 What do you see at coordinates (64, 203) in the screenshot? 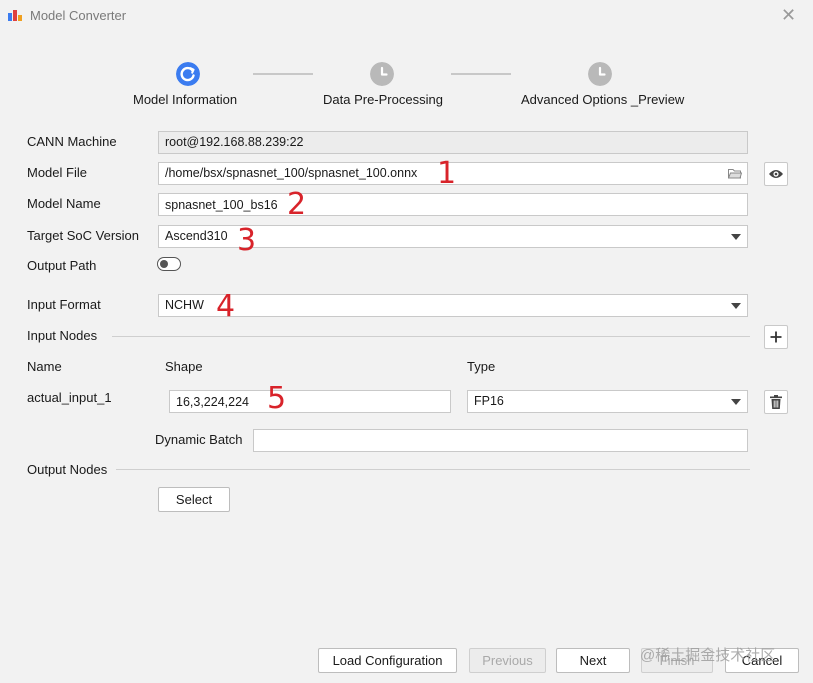
I see `model-name-label: Model Name` at bounding box center [64, 203].